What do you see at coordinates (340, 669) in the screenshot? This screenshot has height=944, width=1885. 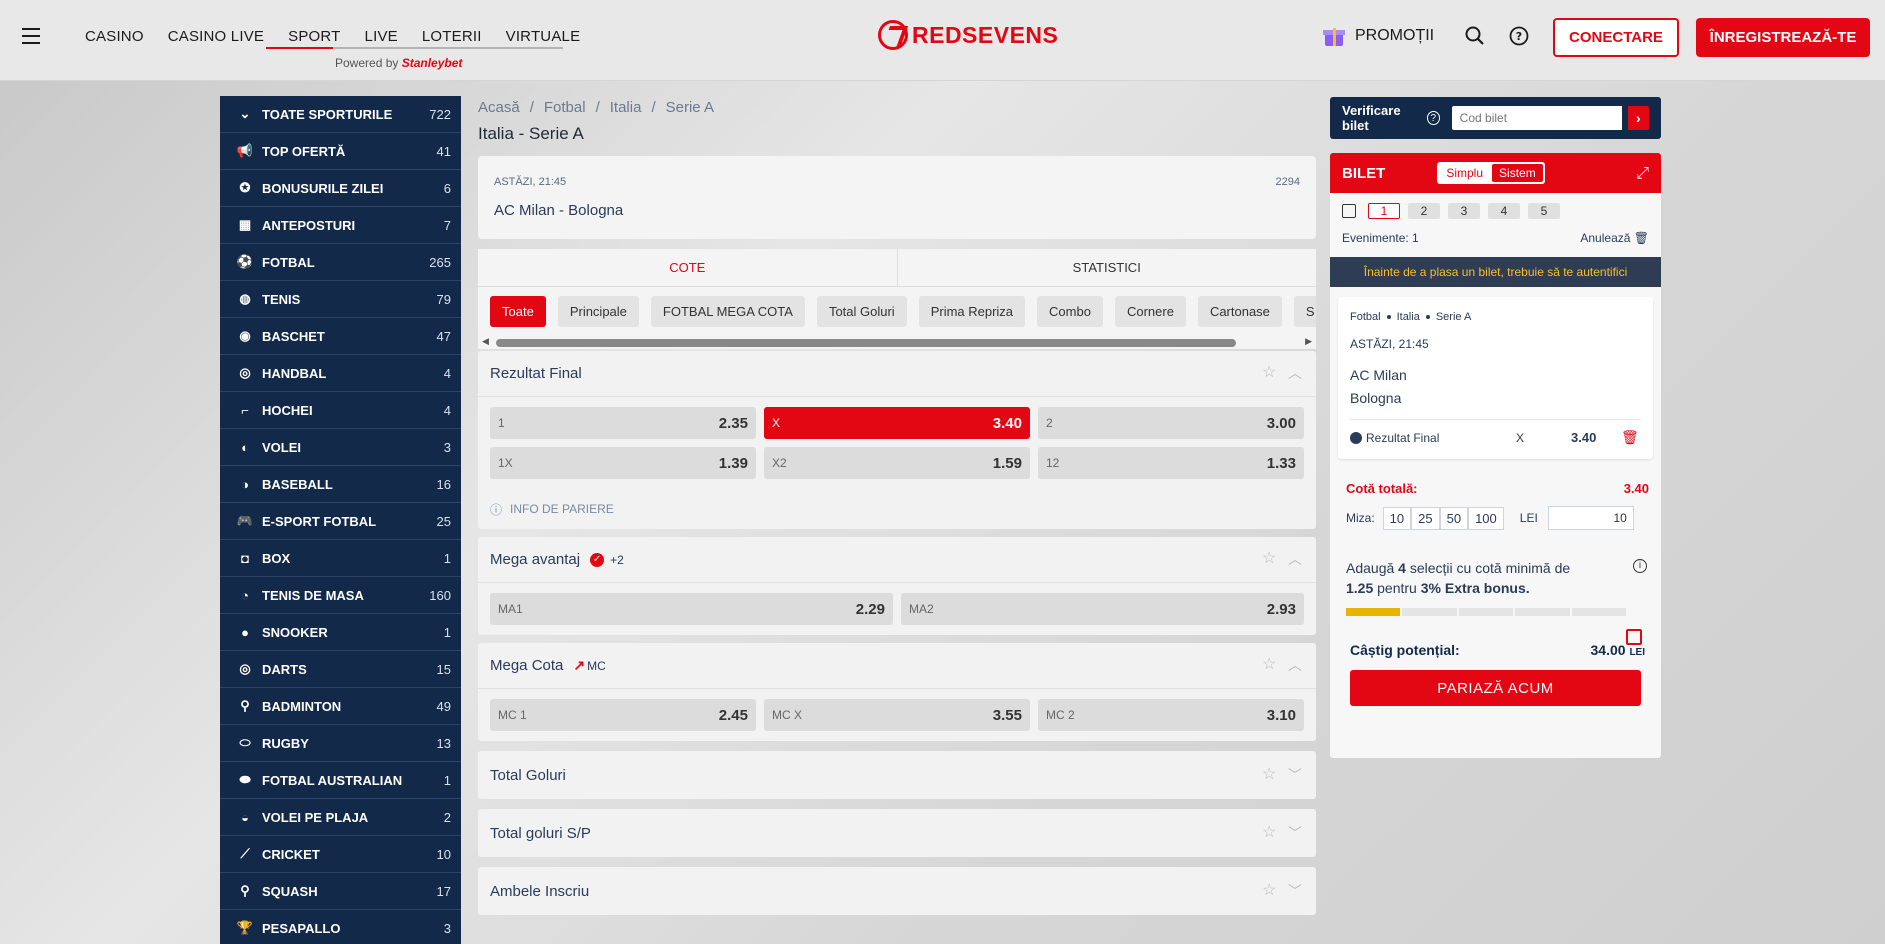 I see `sidebar-item-darts: ◎ DARTS 15` at bounding box center [340, 669].